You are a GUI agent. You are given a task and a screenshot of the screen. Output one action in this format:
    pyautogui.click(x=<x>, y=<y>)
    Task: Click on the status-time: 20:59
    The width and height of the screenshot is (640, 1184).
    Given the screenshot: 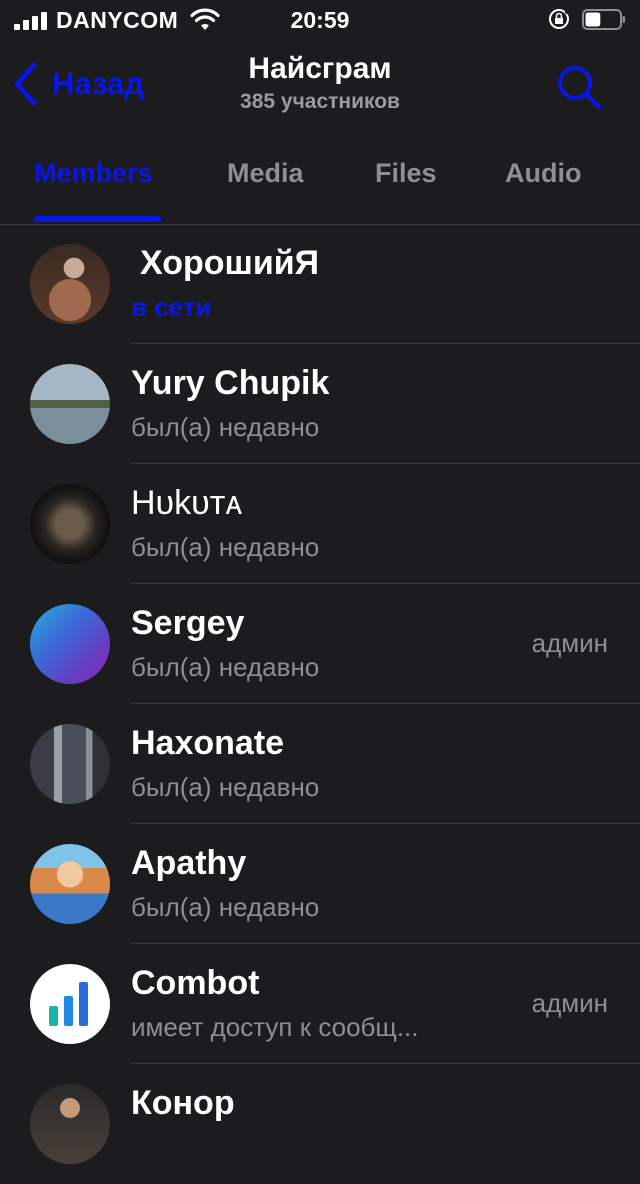 What is the action you would take?
    pyautogui.click(x=320, y=20)
    